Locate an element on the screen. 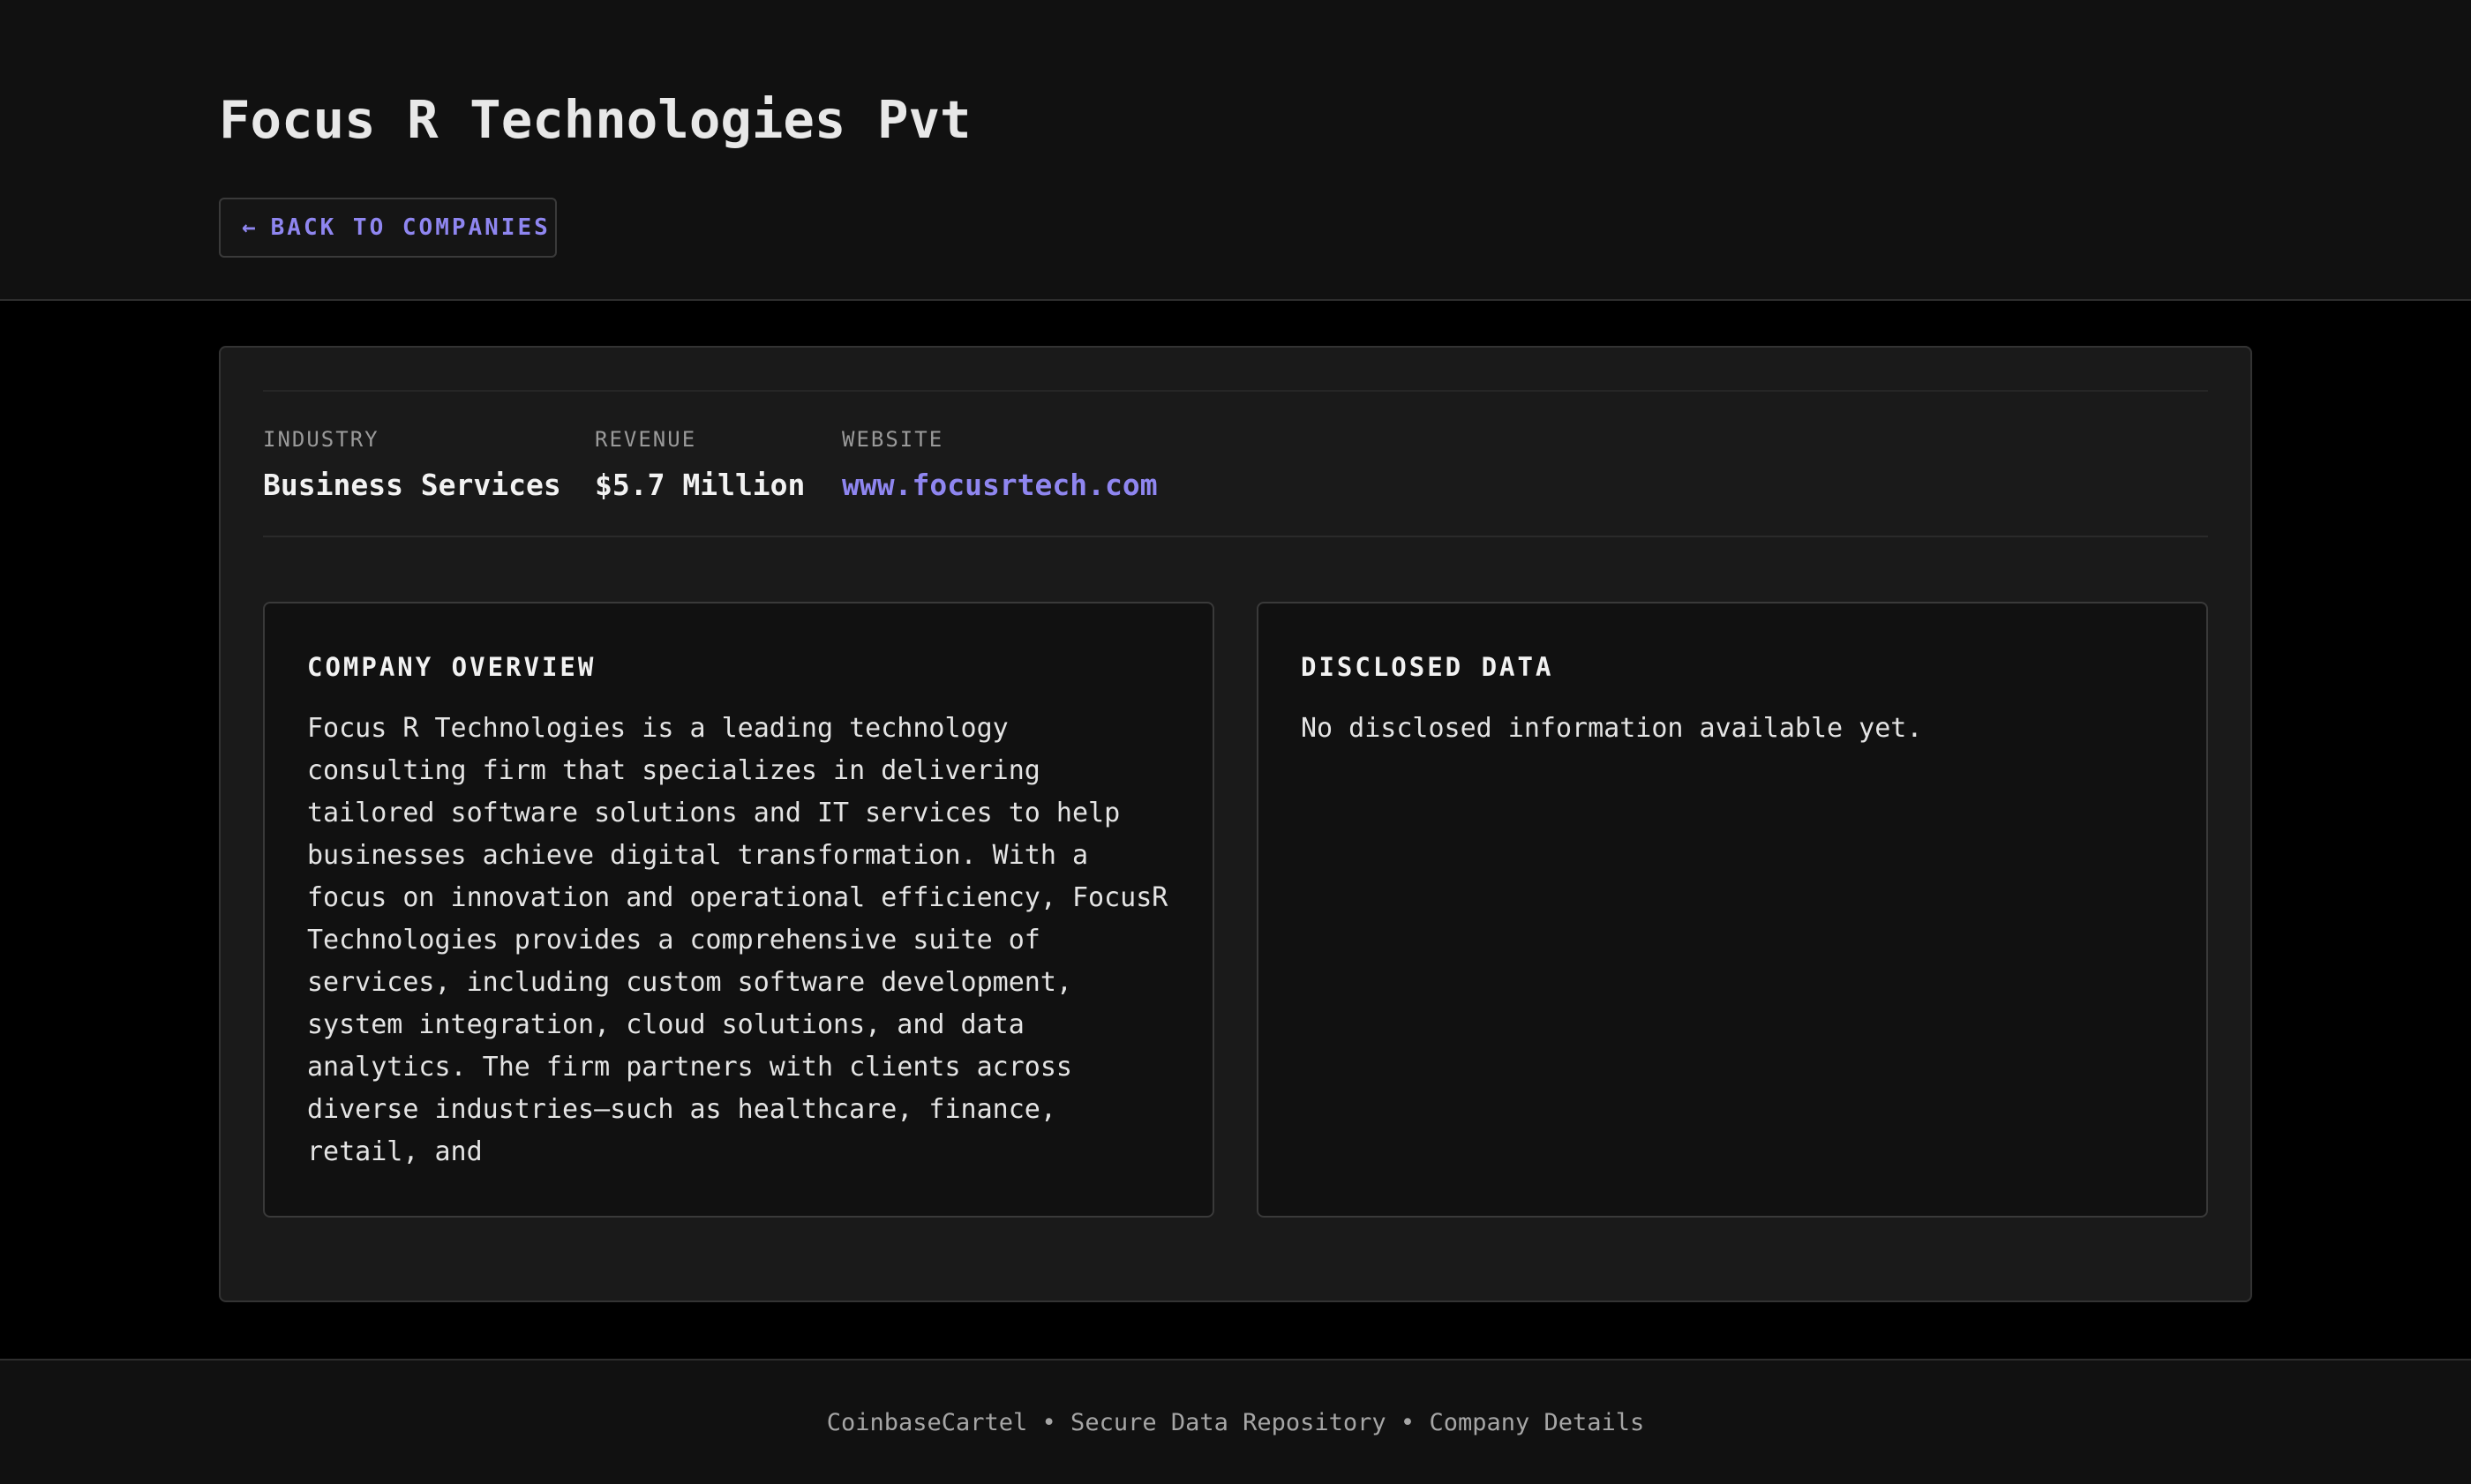  website-link: www.focusrtech.com is located at coordinates (1000, 485).